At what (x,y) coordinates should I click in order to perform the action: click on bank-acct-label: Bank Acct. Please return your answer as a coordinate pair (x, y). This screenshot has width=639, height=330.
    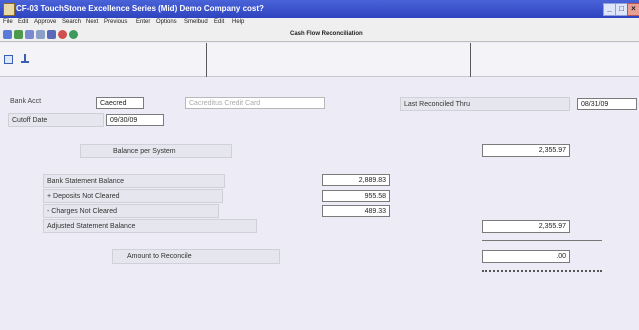
    Looking at the image, I should click on (26, 101).